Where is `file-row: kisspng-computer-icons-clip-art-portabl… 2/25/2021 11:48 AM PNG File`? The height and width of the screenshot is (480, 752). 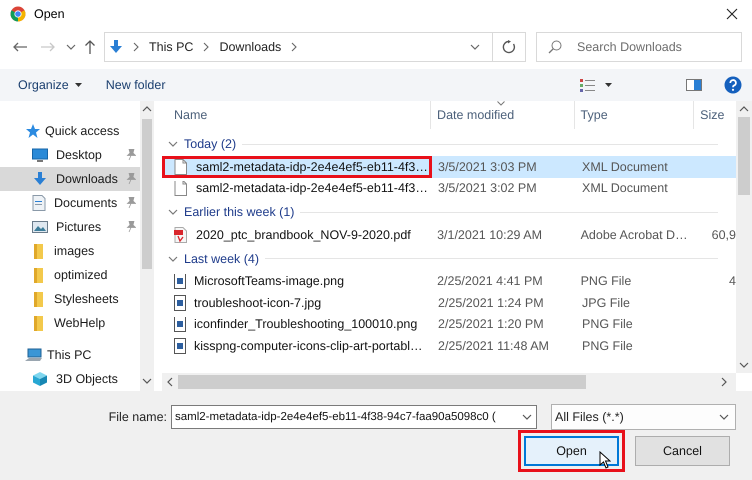 file-row: kisspng-computer-icons-clip-art-portabl… 2/25/2021 11:48 AM PNG File is located at coordinates (449, 345).